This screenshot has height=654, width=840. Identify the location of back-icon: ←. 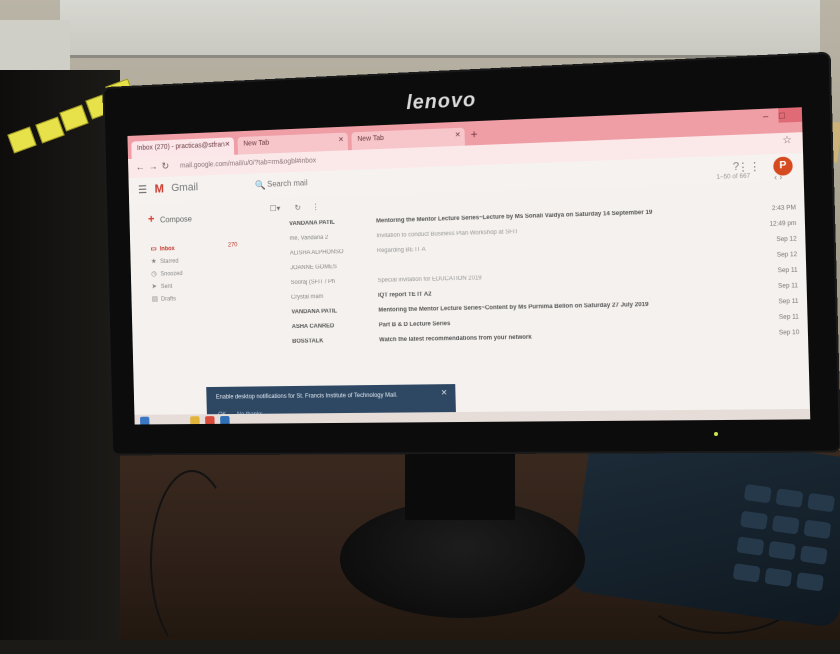
(139, 167).